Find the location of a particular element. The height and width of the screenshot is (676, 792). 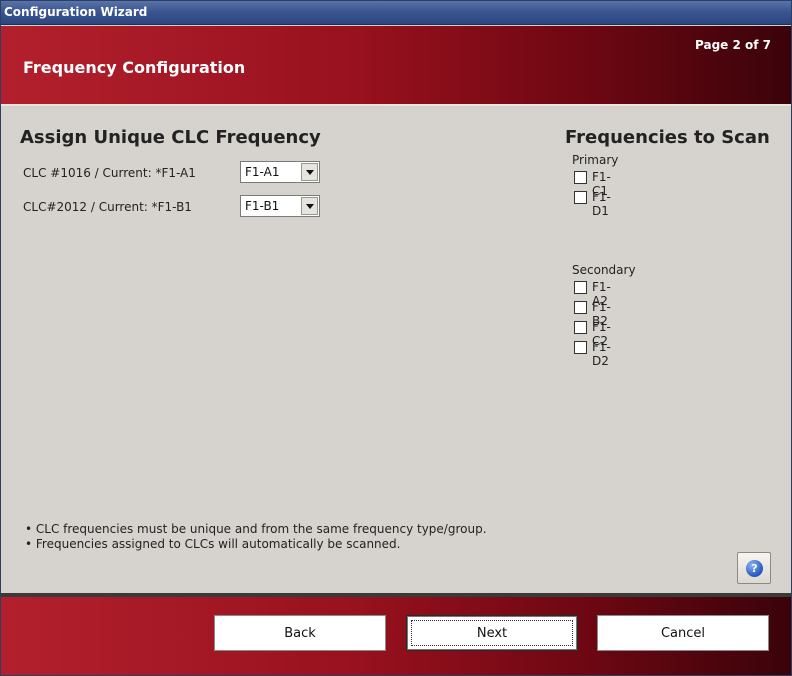

cancel-button: Cancel is located at coordinates (683, 633).